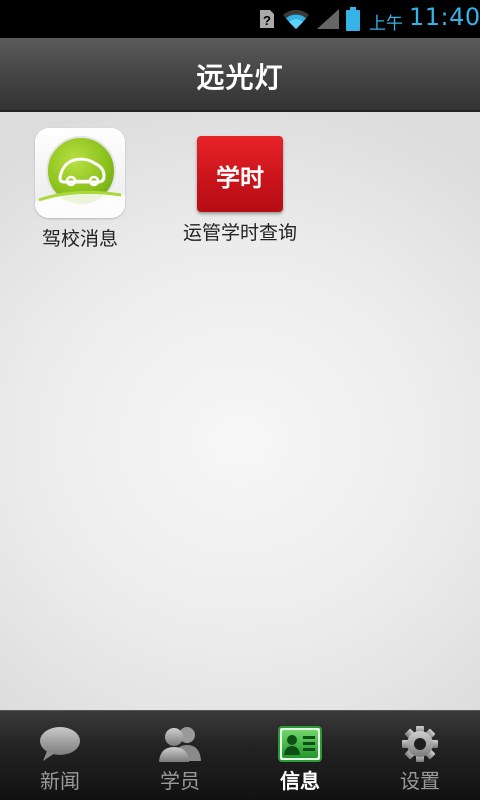  Describe the element at coordinates (240, 19) in the screenshot. I see `status-bar: ? 上午 11:40` at that location.